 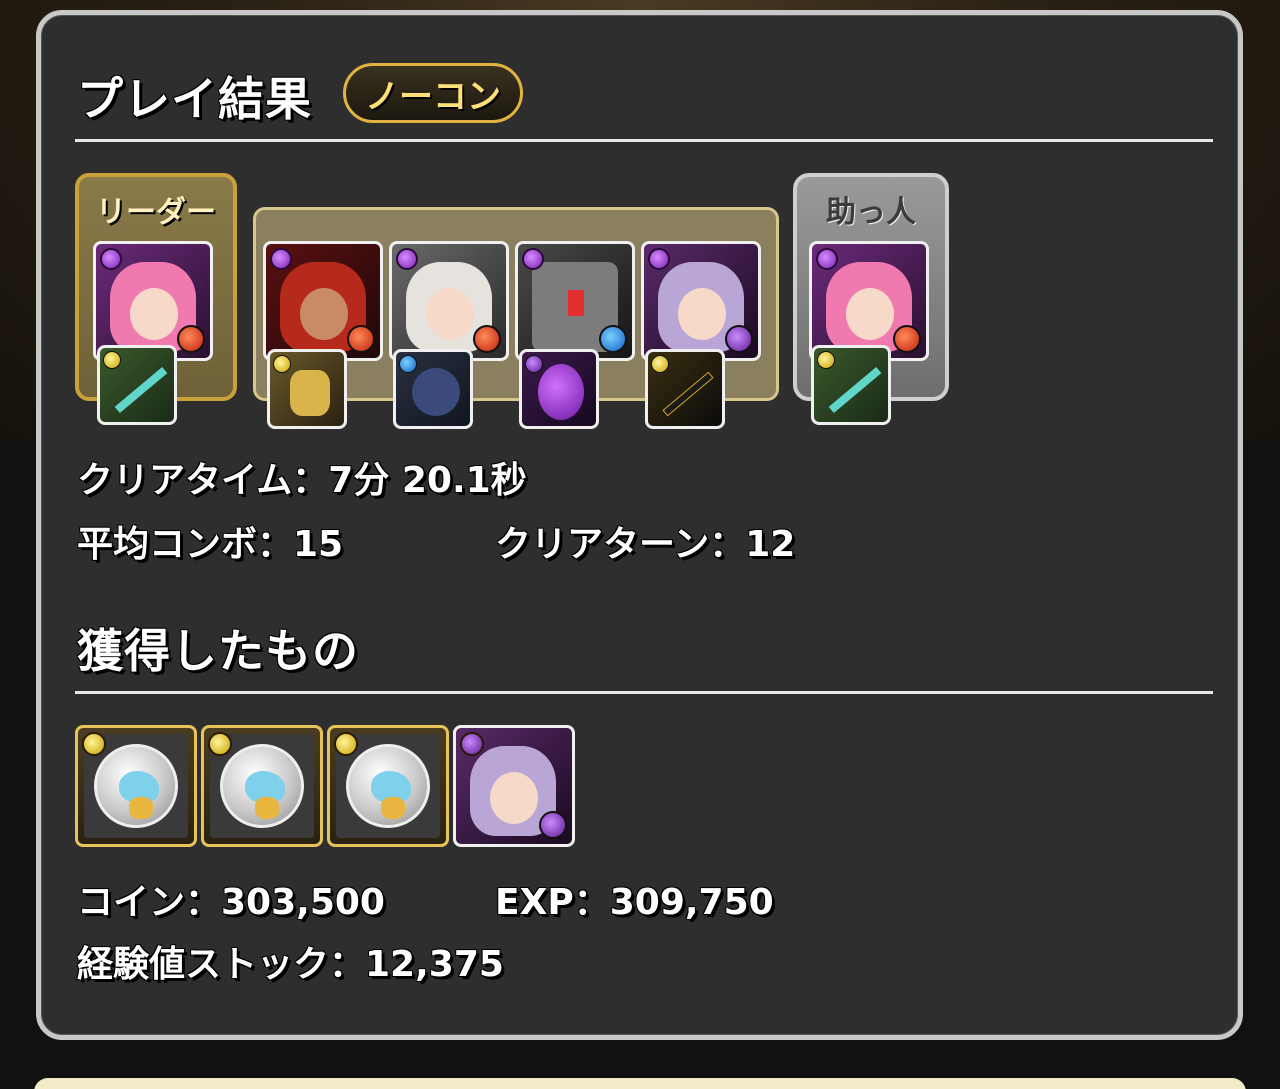 What do you see at coordinates (514, 798) in the screenshot?
I see `drop-face` at bounding box center [514, 798].